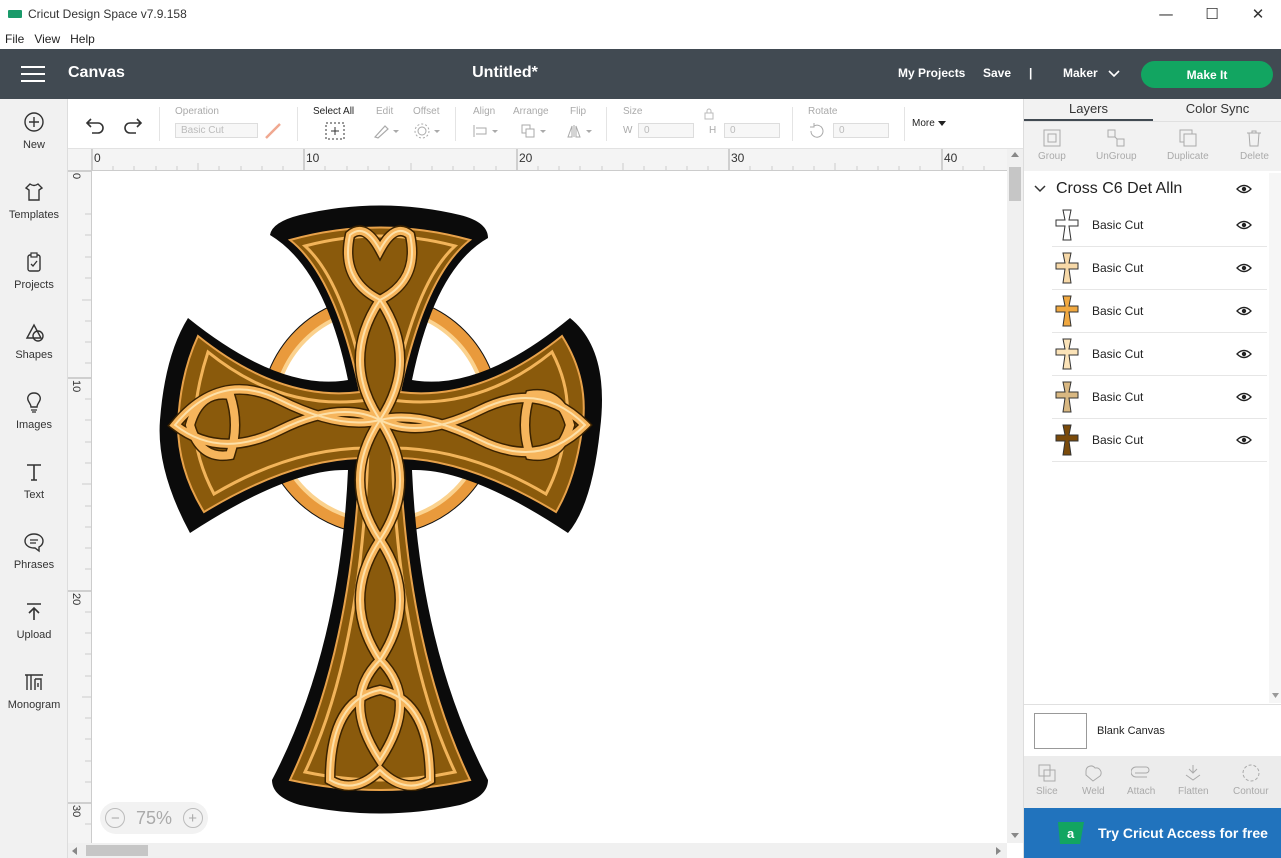 This screenshot has width=1281, height=858. Describe the element at coordinates (1060, 730) in the screenshot. I see `blank-canvas-swatch` at that location.